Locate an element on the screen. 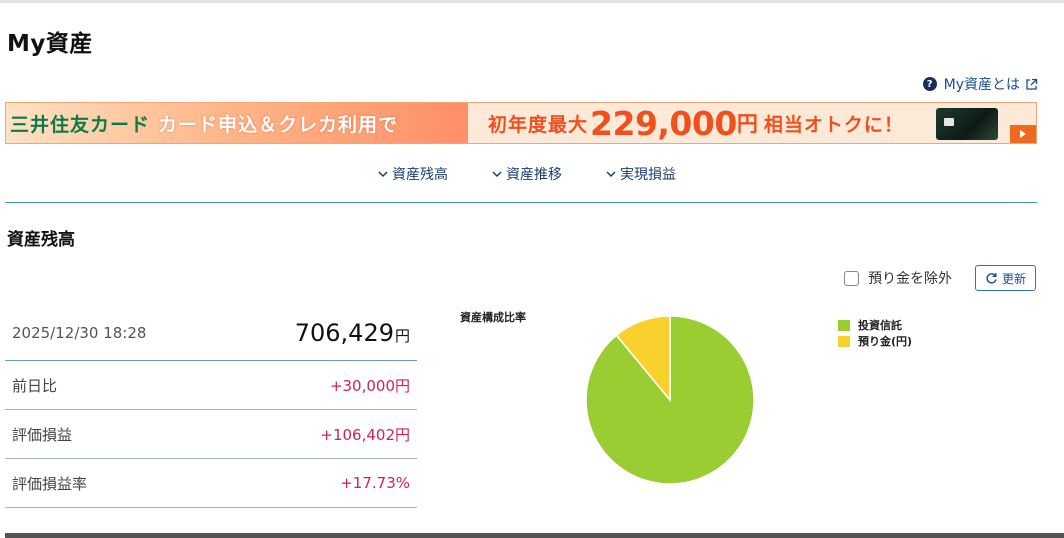  summary-label: 前日比 is located at coordinates (35, 385).